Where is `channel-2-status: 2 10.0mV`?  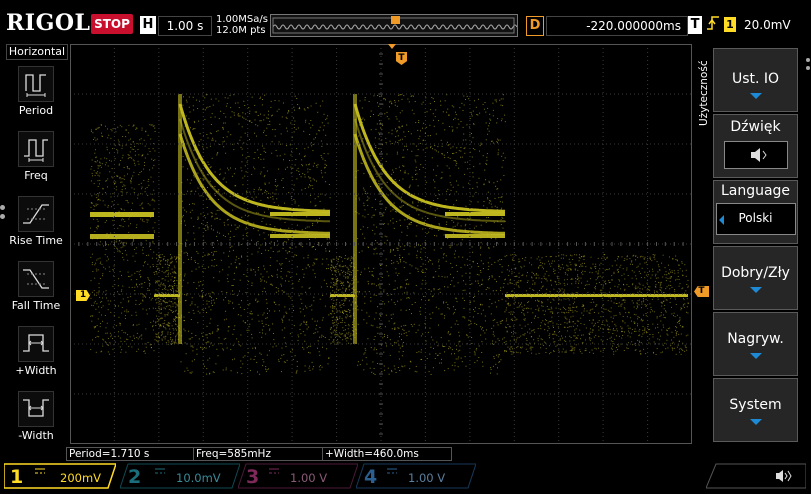
channel-2-status: 2 10.0mV is located at coordinates (180, 476).